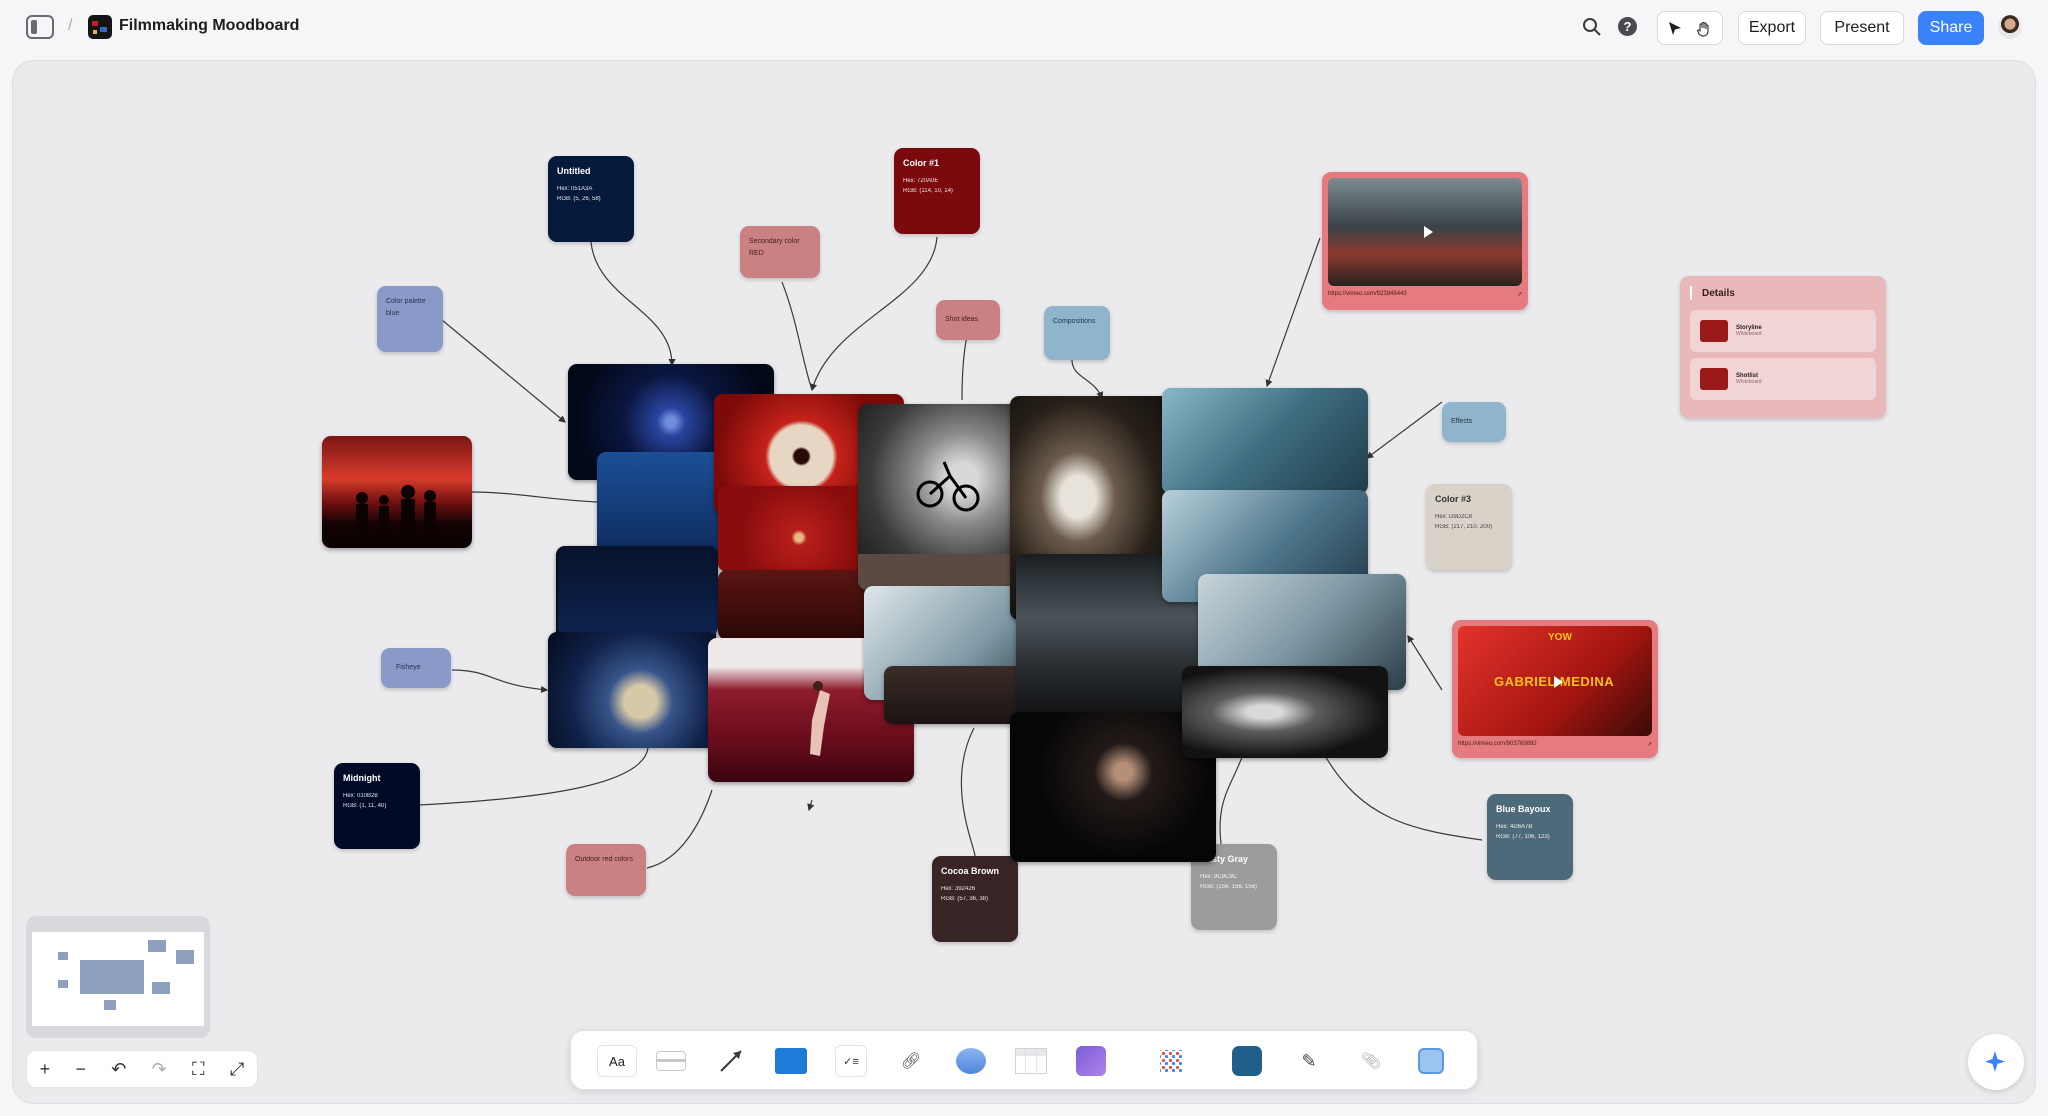  What do you see at coordinates (1772, 28) in the screenshot?
I see `export-button: Export` at bounding box center [1772, 28].